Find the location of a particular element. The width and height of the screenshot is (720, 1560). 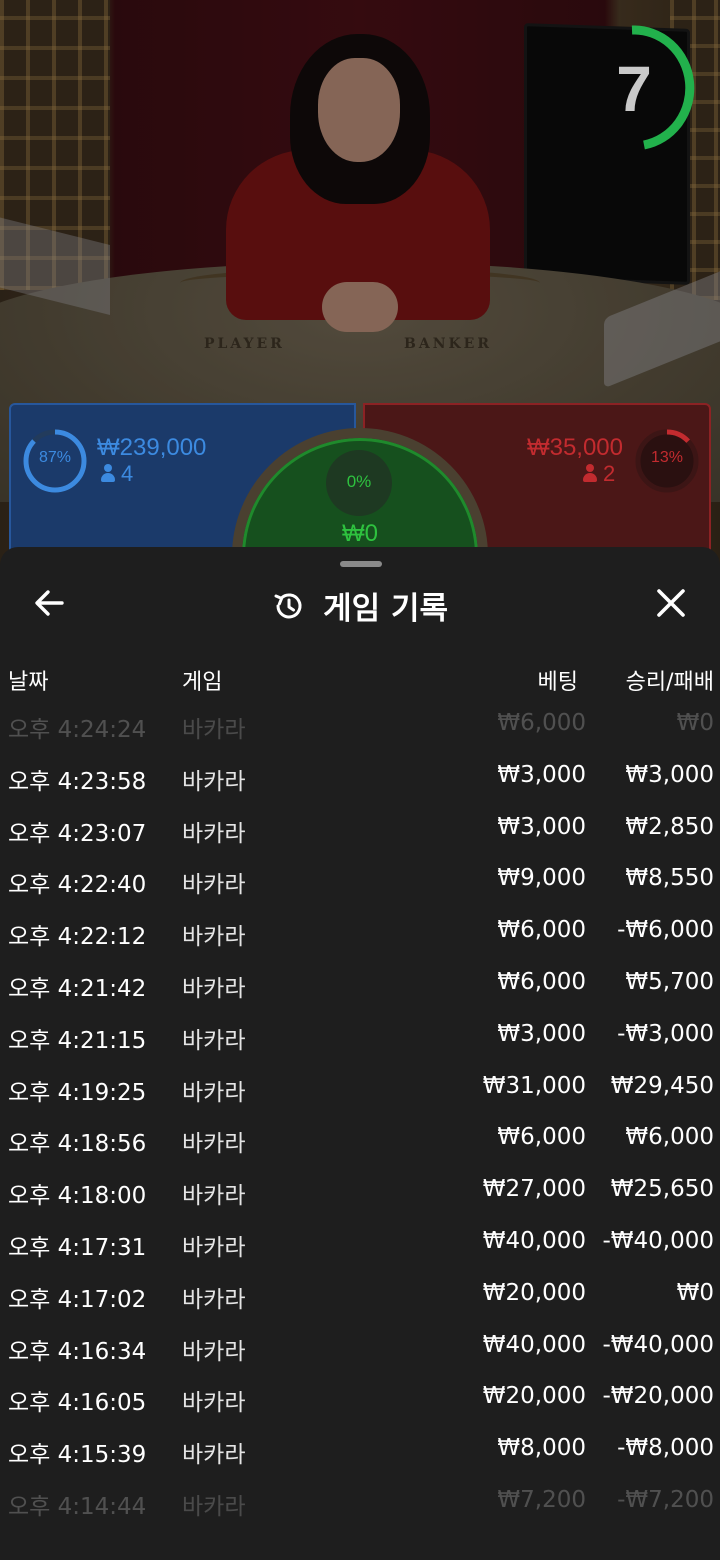

history-icon is located at coordinates (288, 605).